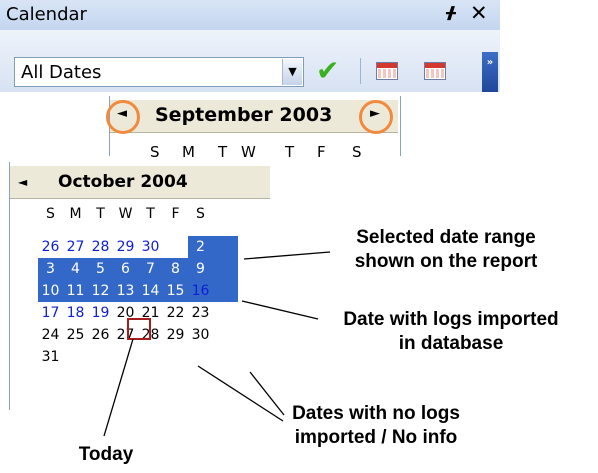 This screenshot has height=473, width=598. I want to click on toolbar-overflow-icon: », so click(490, 72).